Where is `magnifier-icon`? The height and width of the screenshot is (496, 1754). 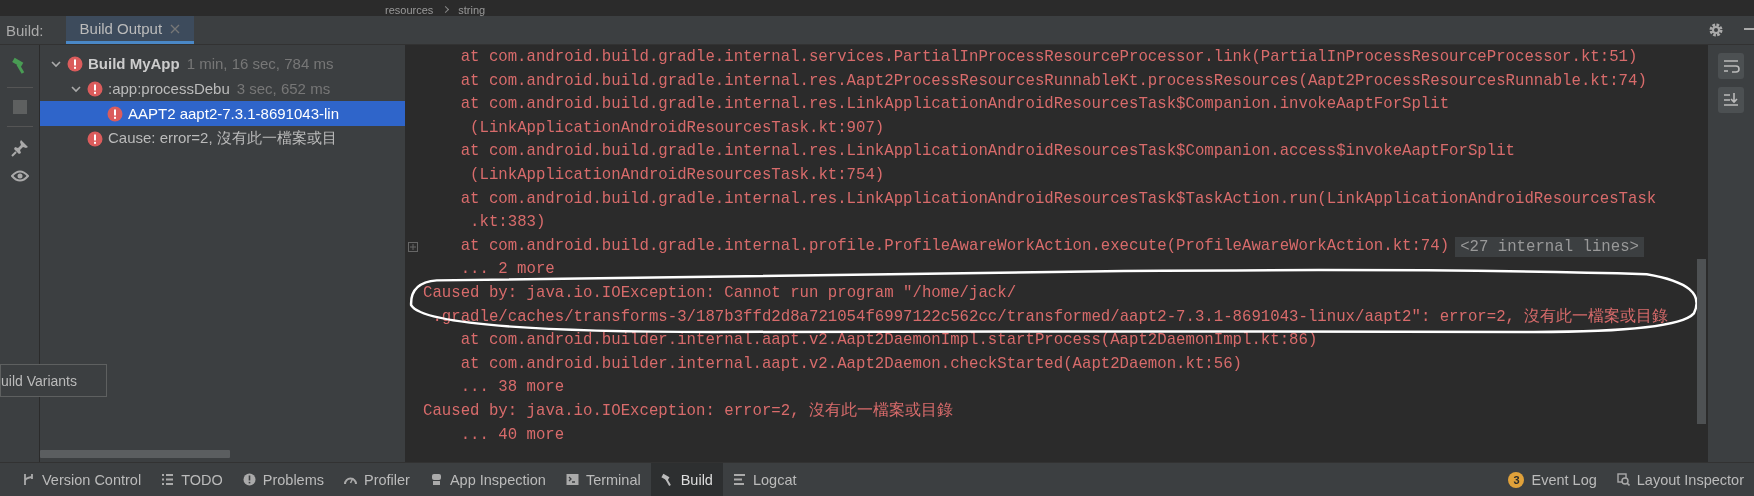
magnifier-icon is located at coordinates (1623, 479).